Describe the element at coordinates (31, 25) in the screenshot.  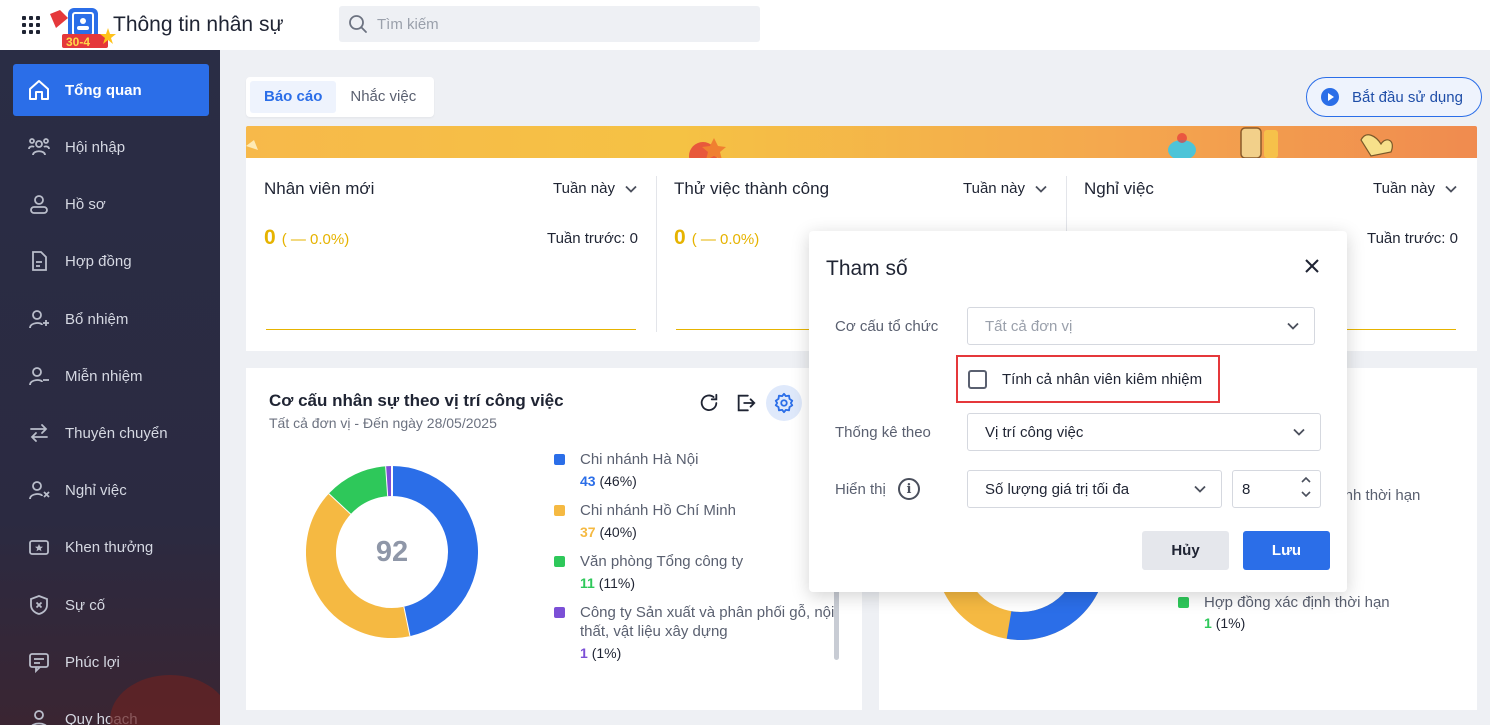
I see `app-grid-icon` at that location.